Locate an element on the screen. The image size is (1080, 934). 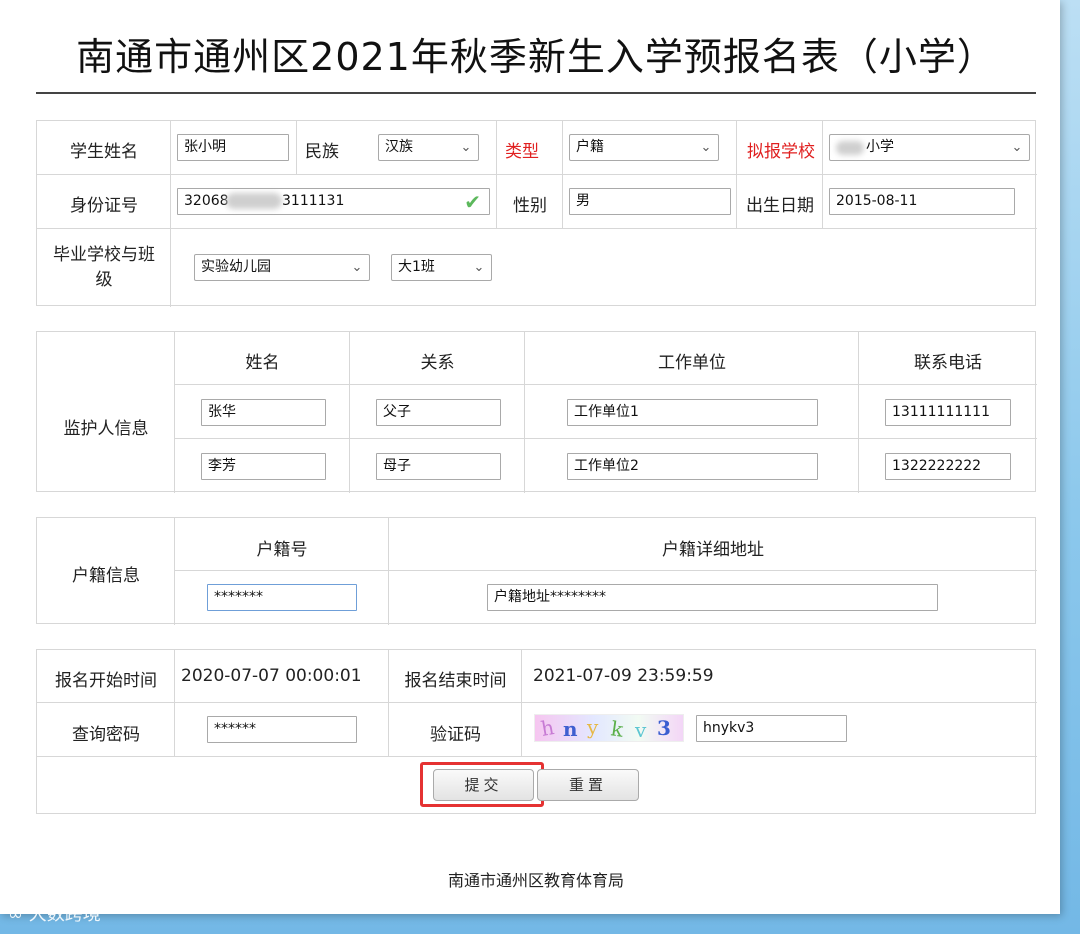
graduation-school-value: 实验幼儿园 is located at coordinates (236, 267).